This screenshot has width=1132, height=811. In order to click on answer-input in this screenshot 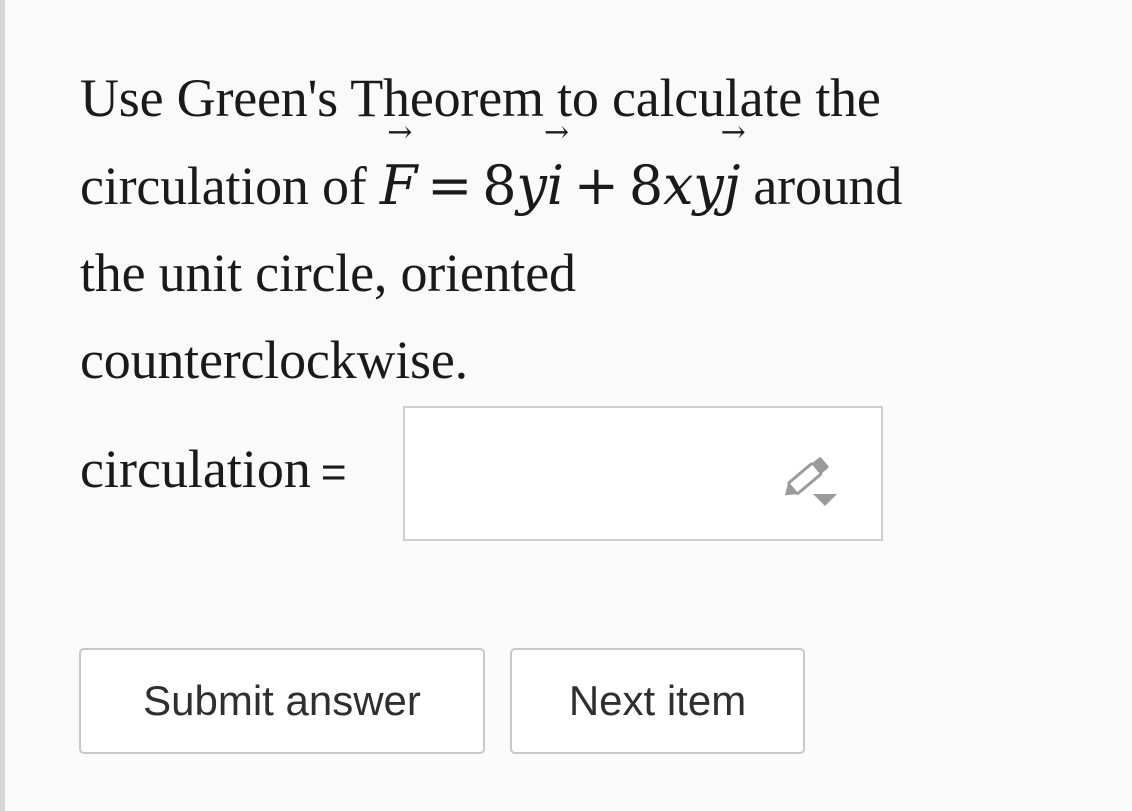, I will do `click(643, 473)`.